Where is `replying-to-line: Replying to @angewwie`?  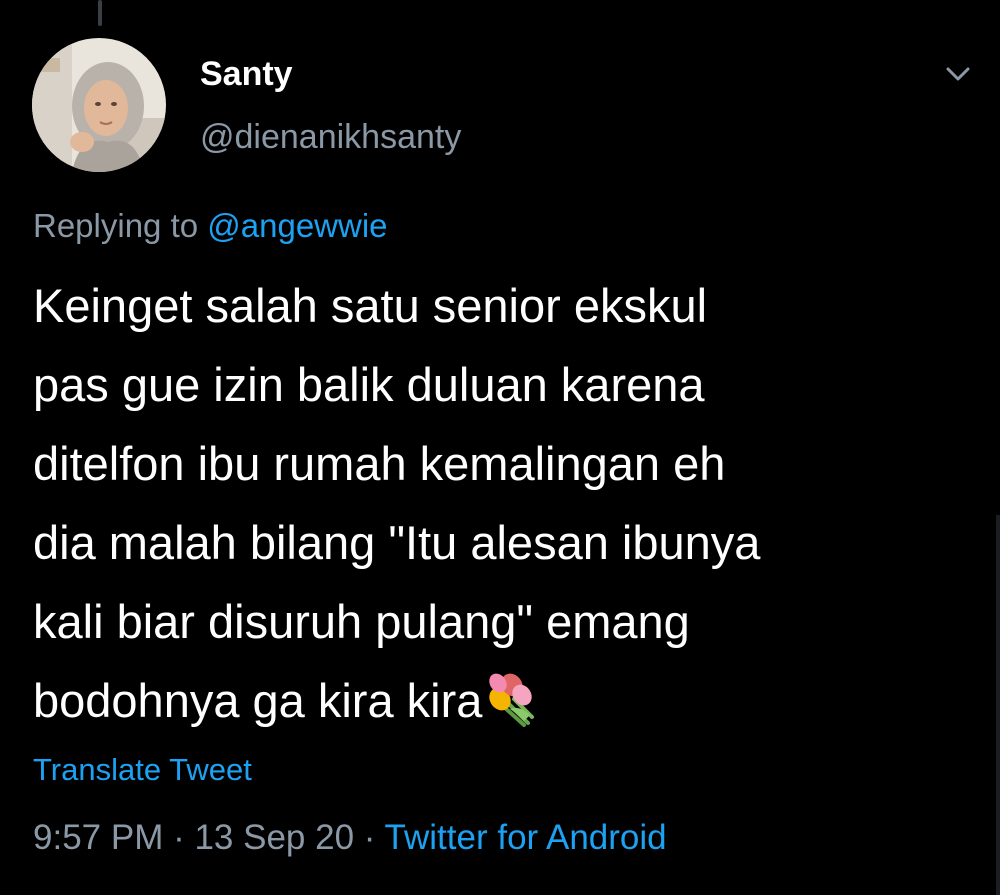
replying-to-line: Replying to @angewwie is located at coordinates (210, 226).